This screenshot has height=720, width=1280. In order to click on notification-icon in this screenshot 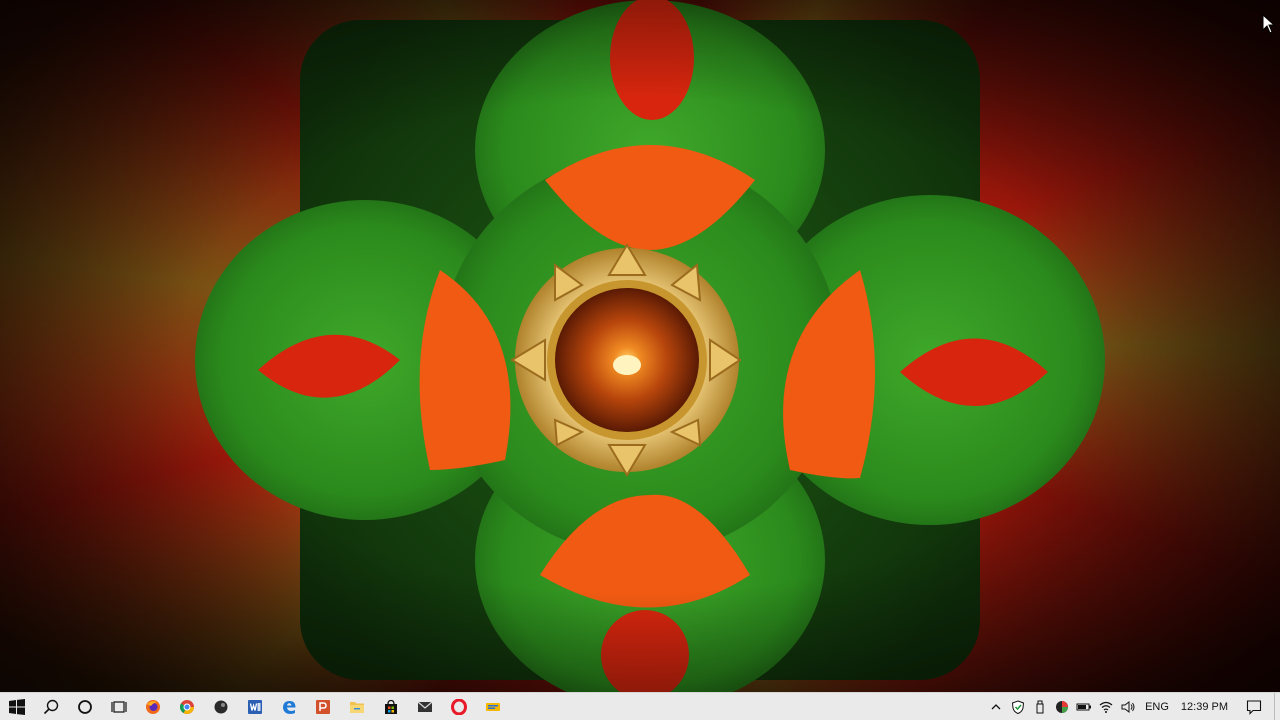, I will do `click(1254, 707)`.